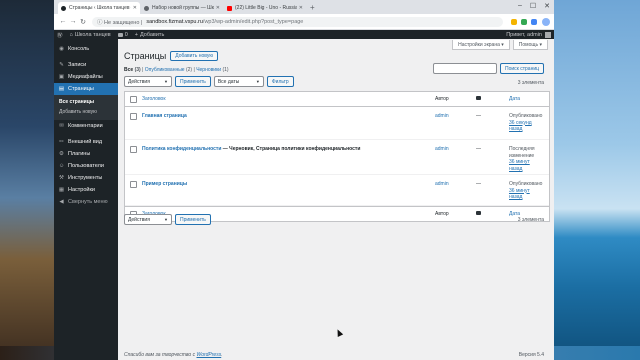 The image size is (640, 360). I want to click on sidebar-item-settings: ▦ Настройки, so click(86, 190).